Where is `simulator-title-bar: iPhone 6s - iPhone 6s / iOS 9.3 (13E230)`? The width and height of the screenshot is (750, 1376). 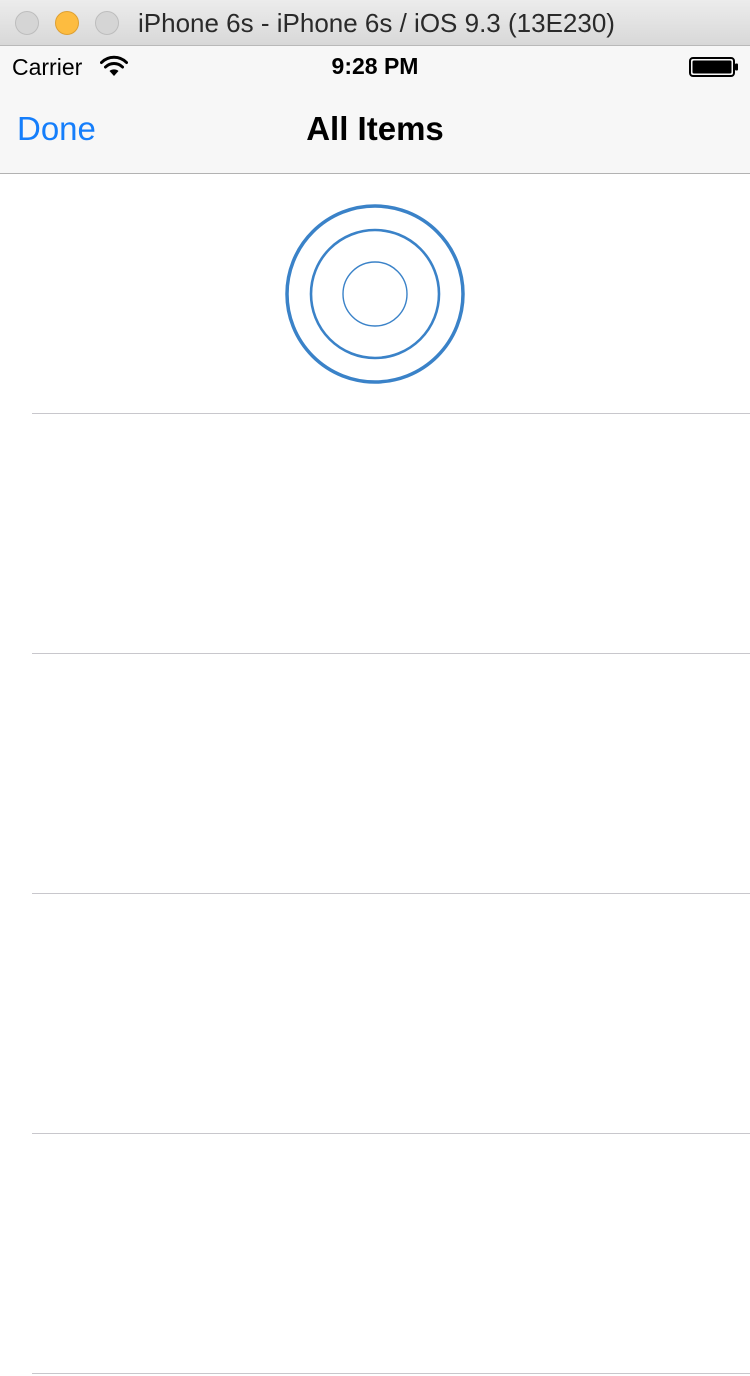 simulator-title-bar: iPhone 6s - iPhone 6s / iOS 9.3 (13E230) is located at coordinates (375, 23).